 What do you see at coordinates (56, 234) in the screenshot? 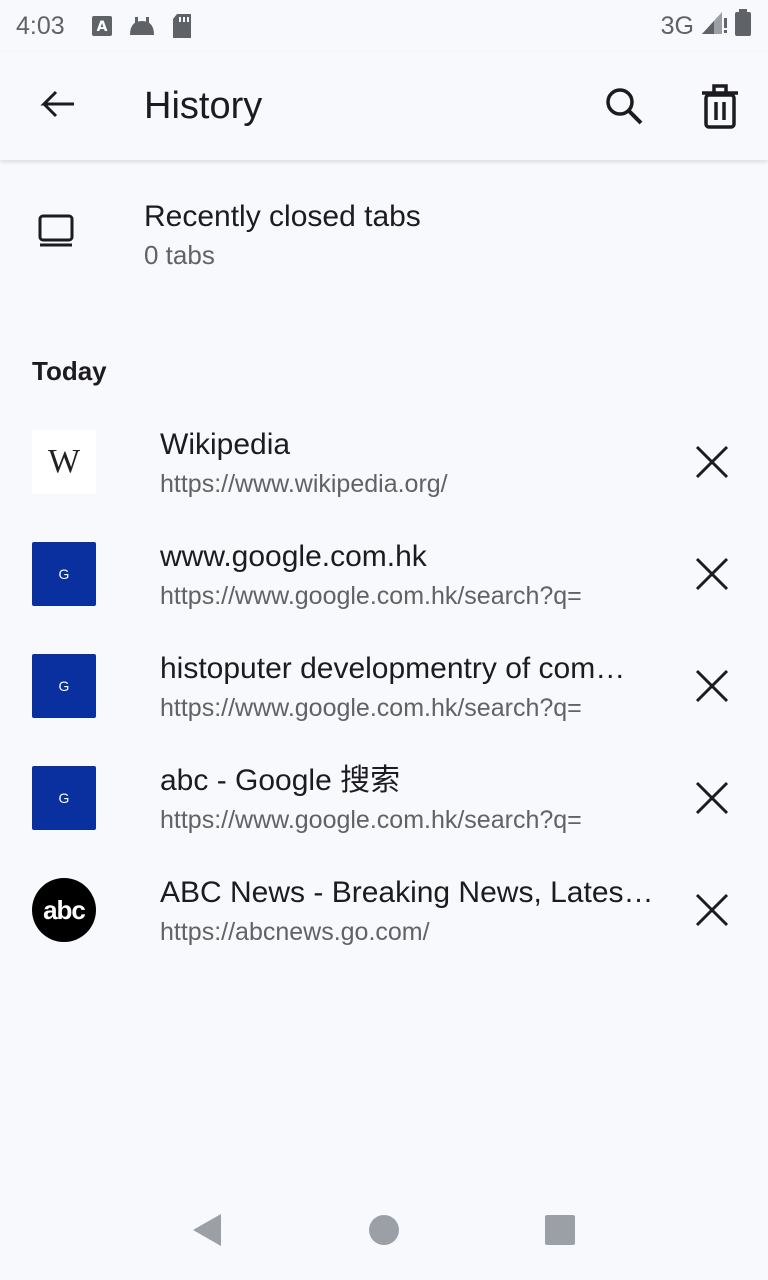
I see `tabs-icon` at bounding box center [56, 234].